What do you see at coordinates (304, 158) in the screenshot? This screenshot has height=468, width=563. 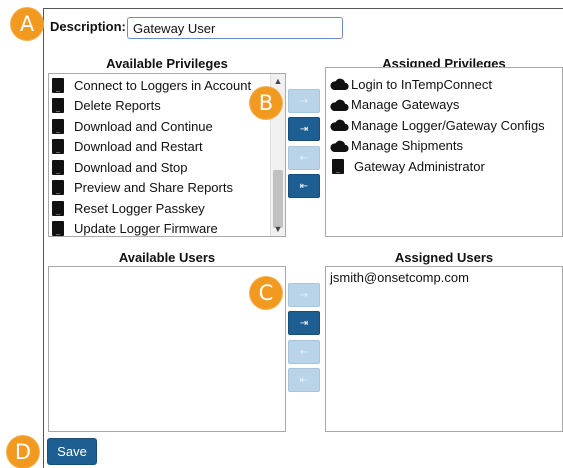 I see `remove-privilege-button: ←` at bounding box center [304, 158].